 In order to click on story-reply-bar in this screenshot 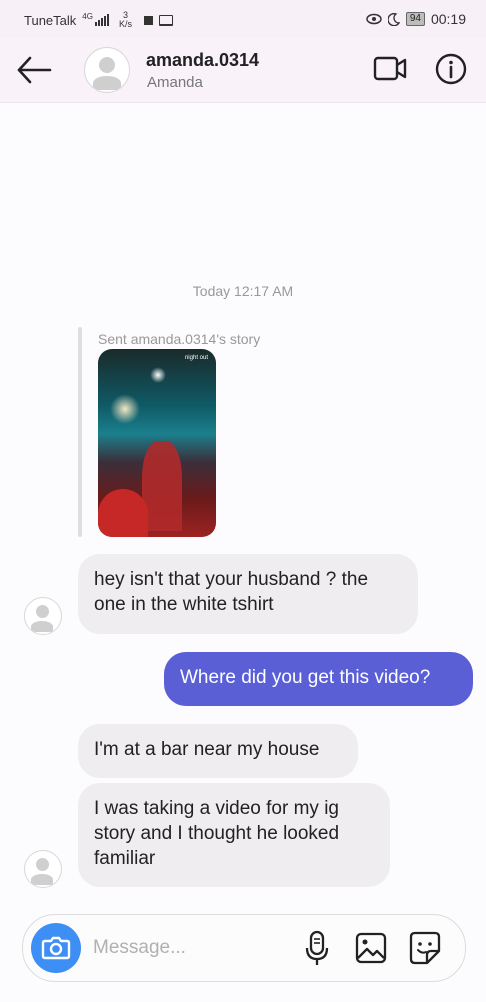, I will do `click(80, 432)`.